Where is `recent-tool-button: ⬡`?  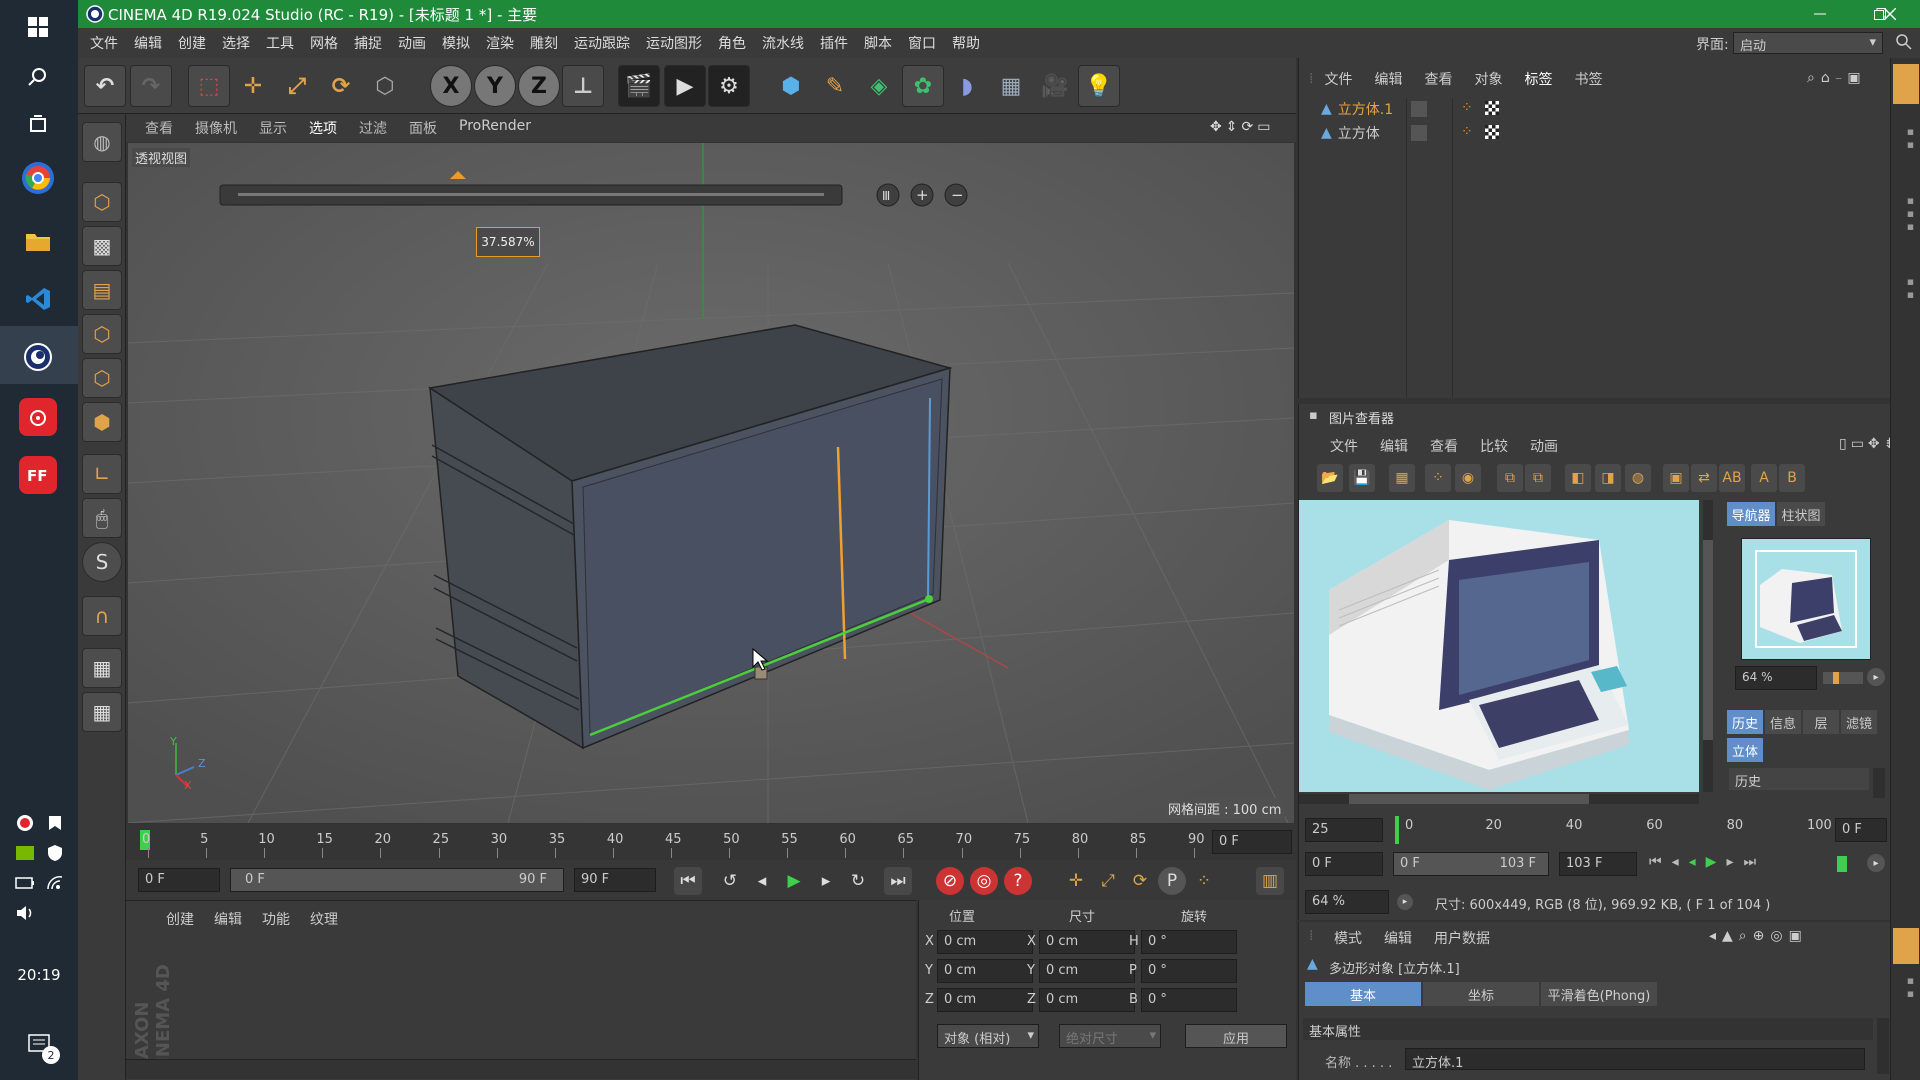 recent-tool-button: ⬡ is located at coordinates (385, 86).